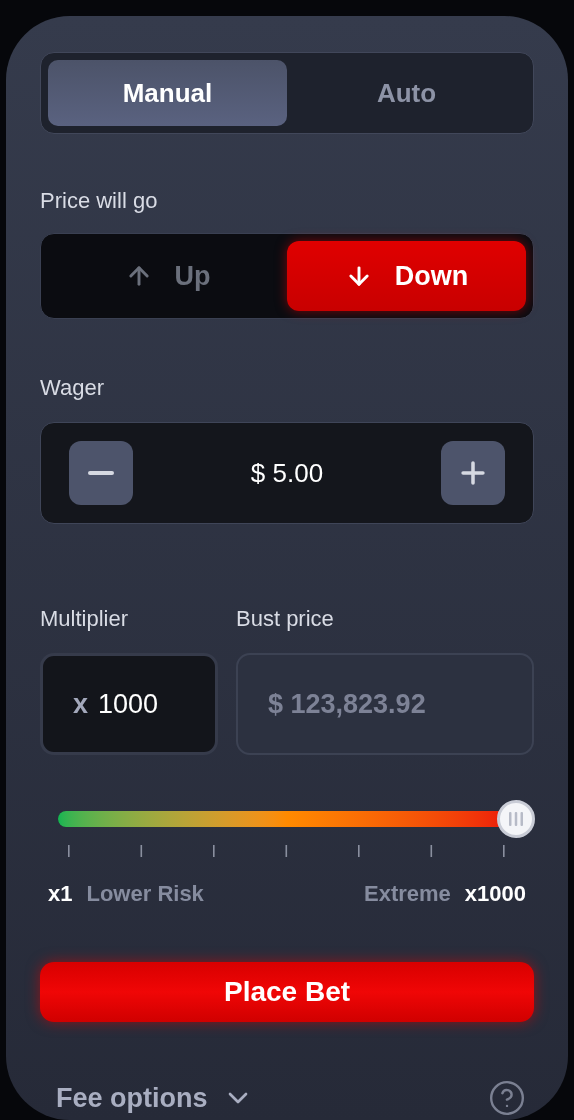  I want to click on multiplier-field: x 1000, so click(129, 704).